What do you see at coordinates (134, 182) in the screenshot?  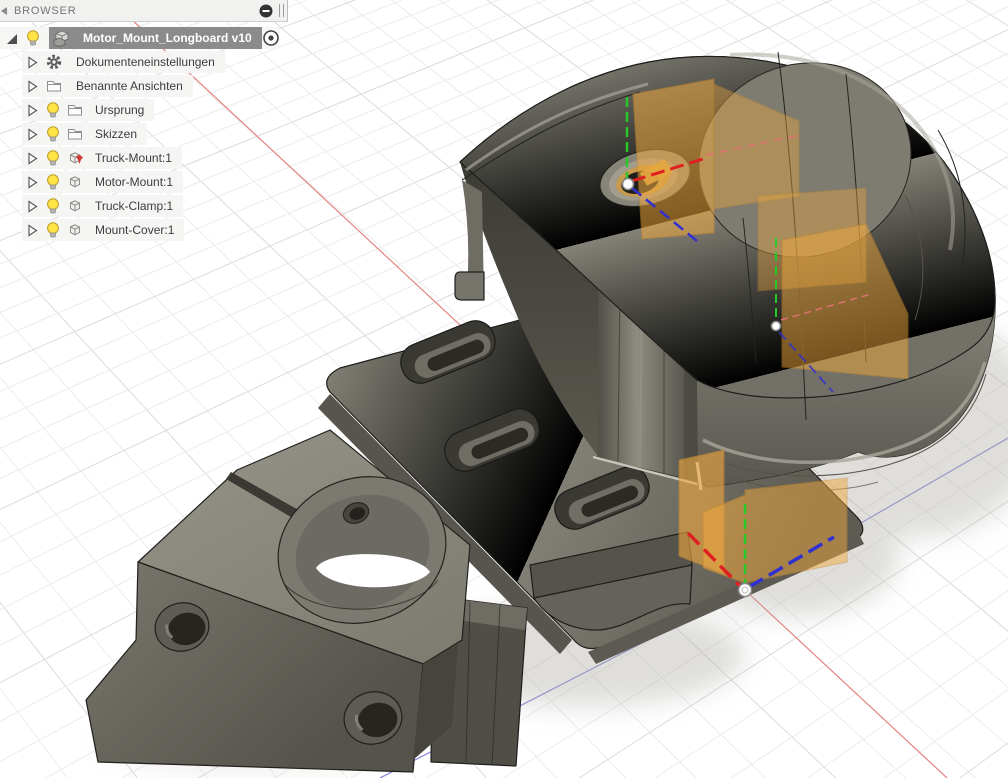 I see `tree-item-label: Motor-Mount:1` at bounding box center [134, 182].